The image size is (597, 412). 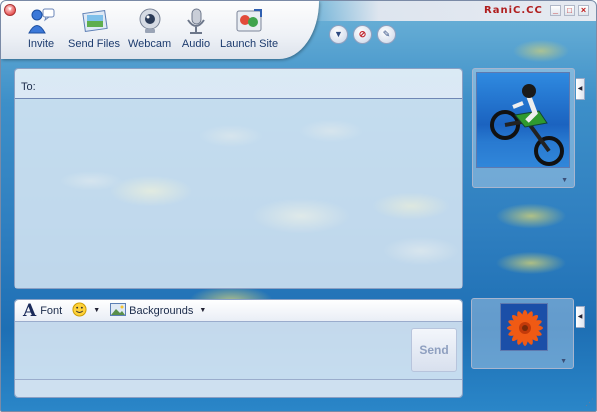 I want to click on contact-display-picture-frame: ▼, so click(x=523, y=128).